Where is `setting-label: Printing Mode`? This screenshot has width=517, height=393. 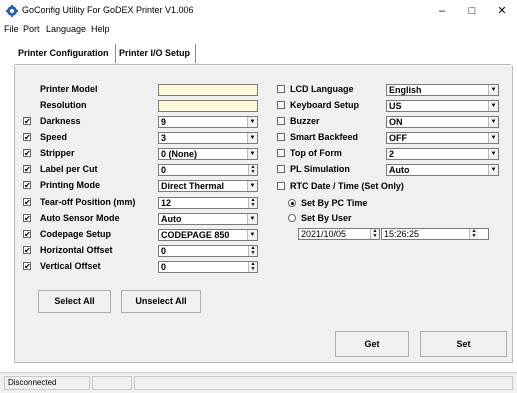 setting-label: Printing Mode is located at coordinates (70, 185).